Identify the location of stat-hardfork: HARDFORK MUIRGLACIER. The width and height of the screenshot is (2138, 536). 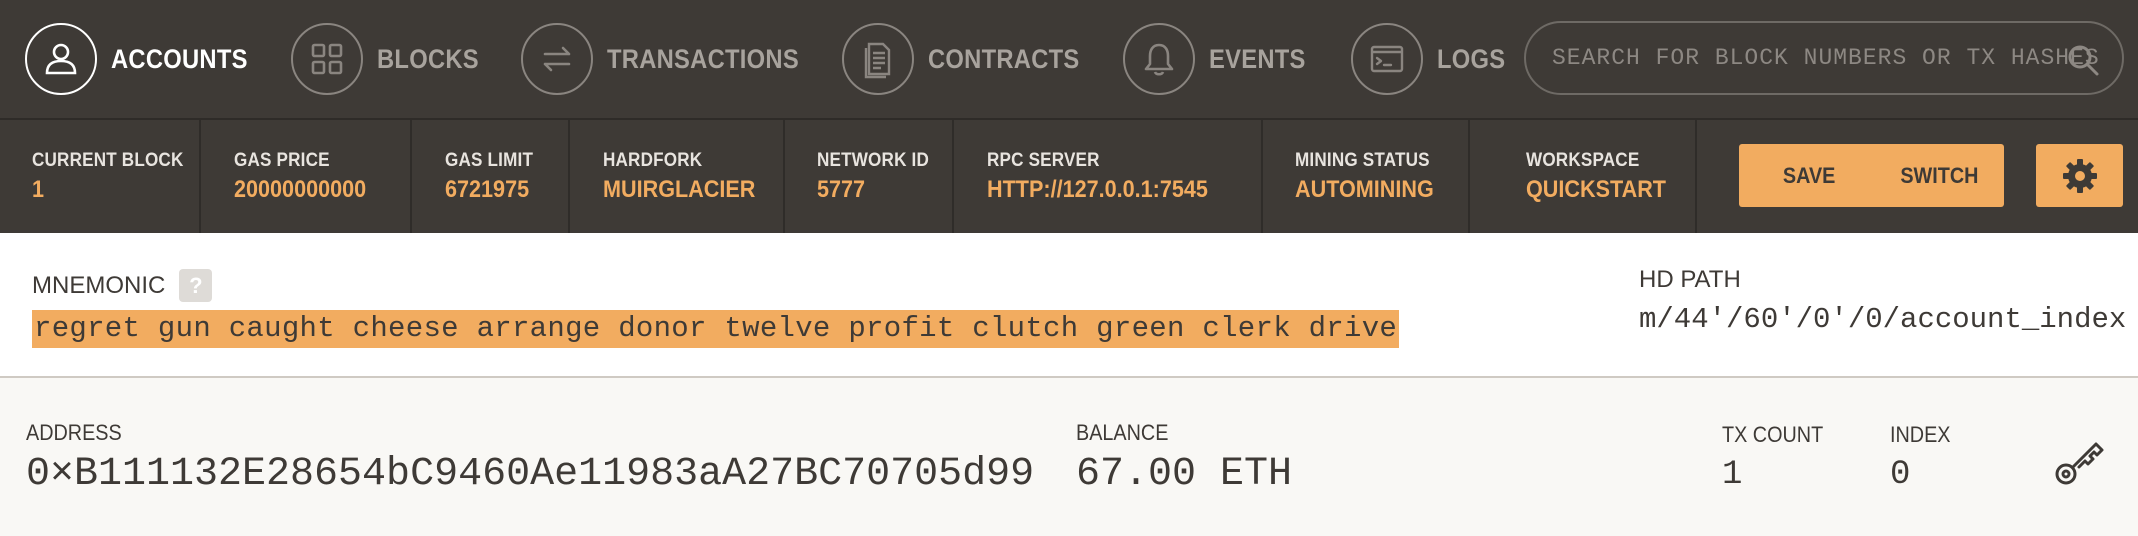
(687, 177).